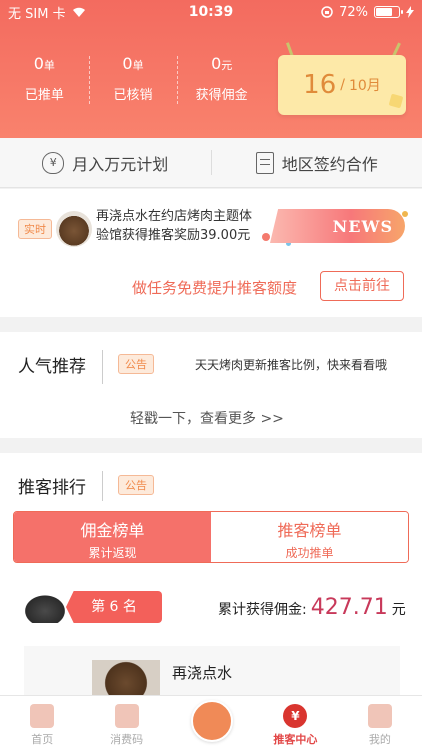  What do you see at coordinates (364, 86) in the screenshot?
I see `date-month: 10月` at bounding box center [364, 86].